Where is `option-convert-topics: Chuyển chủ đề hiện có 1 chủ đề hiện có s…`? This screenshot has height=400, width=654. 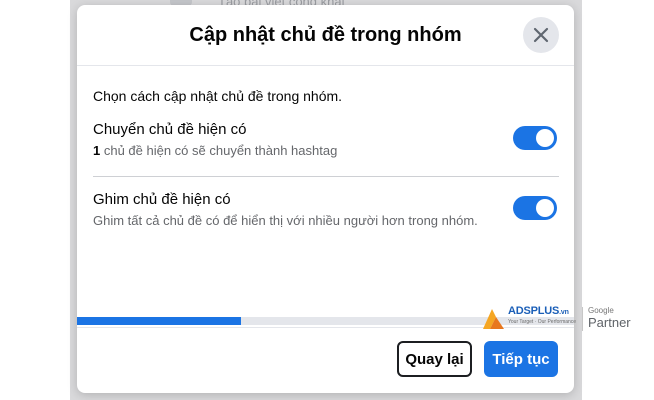
option-convert-topics: Chuyển chủ đề hiện có 1 chủ đề hiện có s… is located at coordinates (326, 140).